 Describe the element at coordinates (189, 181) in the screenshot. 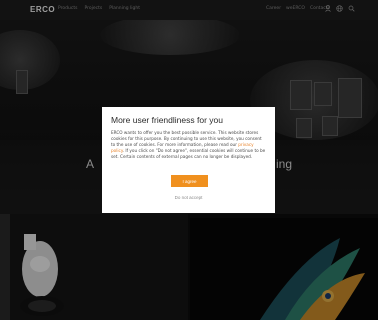

I see `agree-button: I agree` at that location.